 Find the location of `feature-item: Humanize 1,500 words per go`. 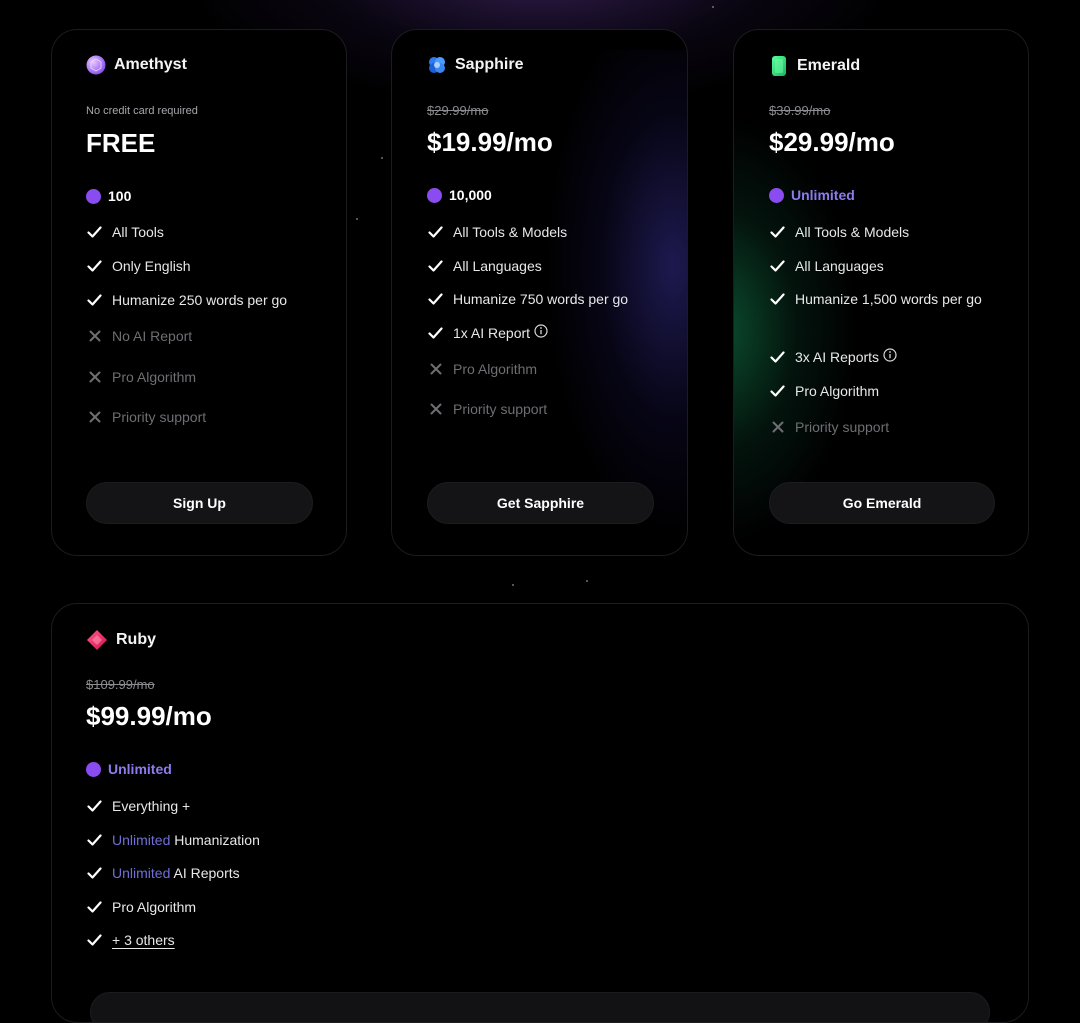

feature-item: Humanize 1,500 words per go is located at coordinates (876, 299).